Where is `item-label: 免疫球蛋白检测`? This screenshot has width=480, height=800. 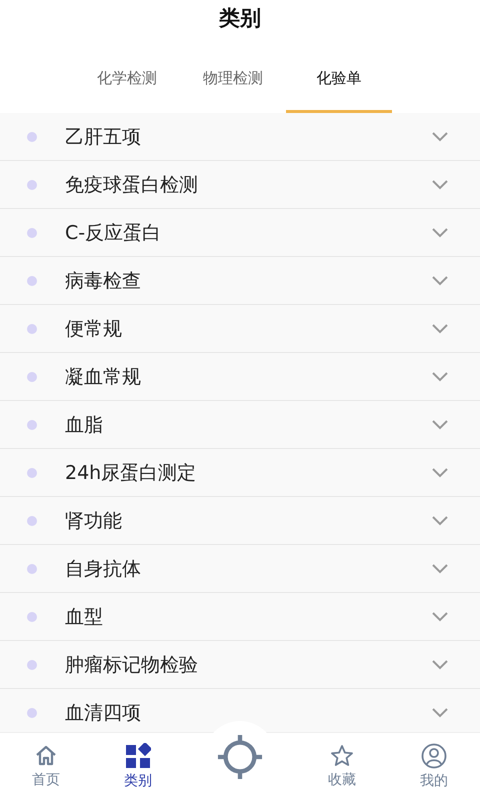
item-label: 免疫球蛋白检测 is located at coordinates (132, 185).